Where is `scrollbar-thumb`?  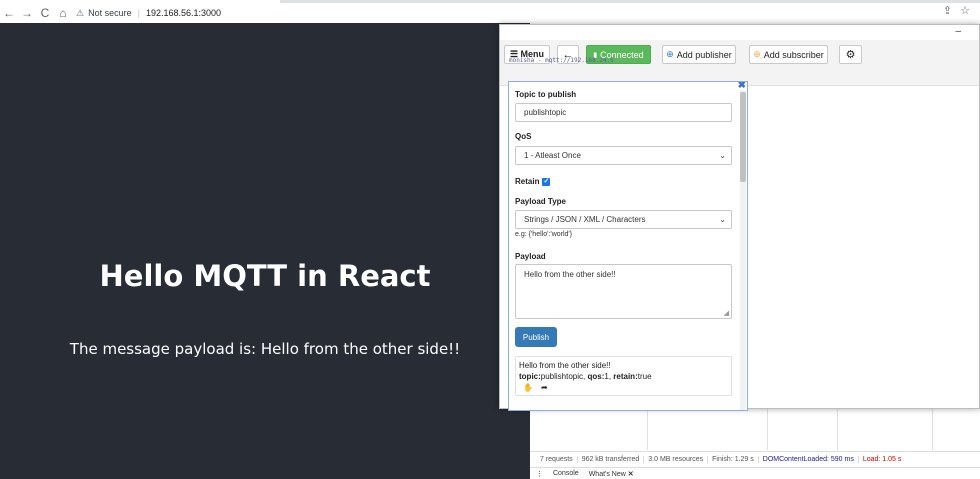 scrollbar-thumb is located at coordinates (743, 137).